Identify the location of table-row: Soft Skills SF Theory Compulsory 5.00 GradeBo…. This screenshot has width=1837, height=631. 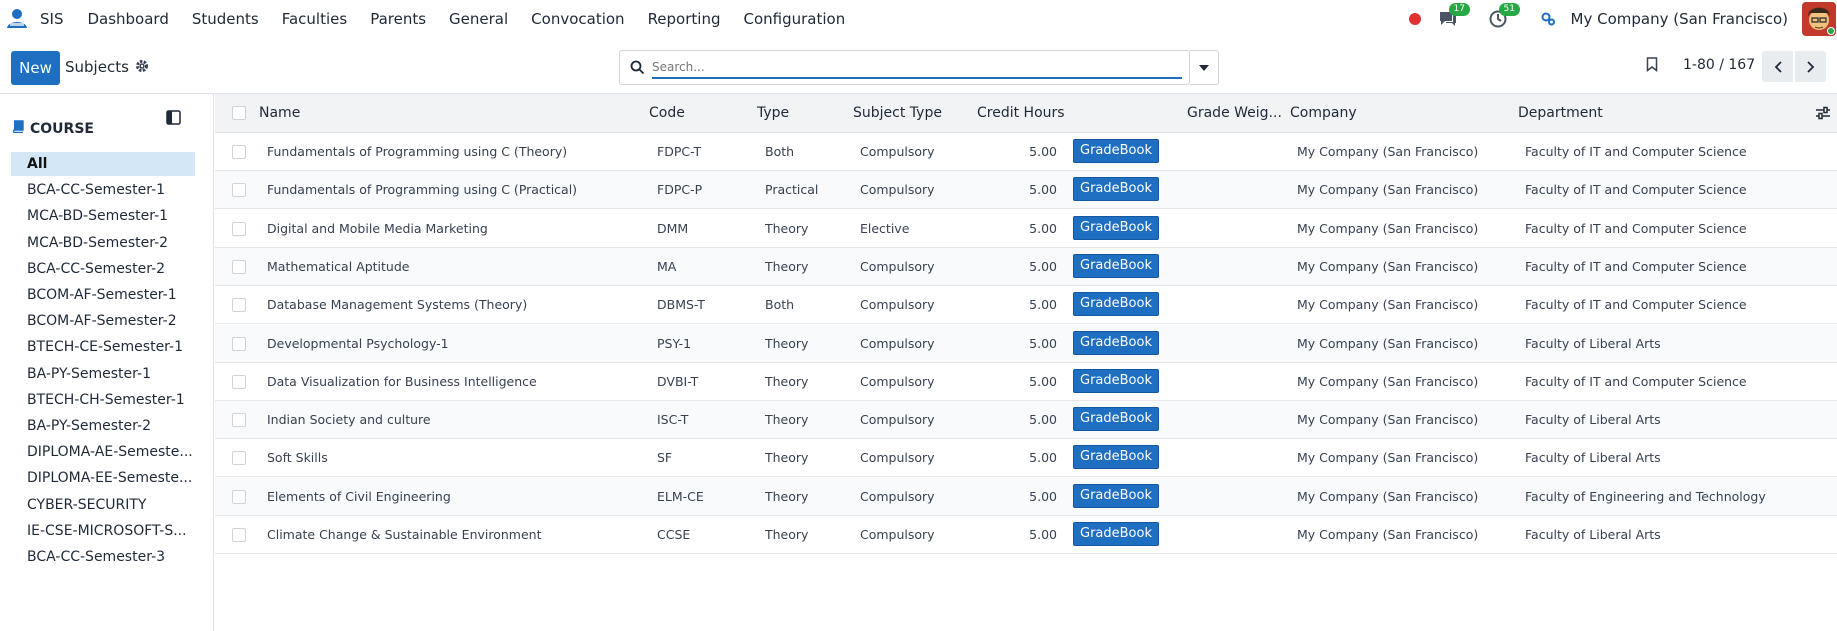
(1026, 458).